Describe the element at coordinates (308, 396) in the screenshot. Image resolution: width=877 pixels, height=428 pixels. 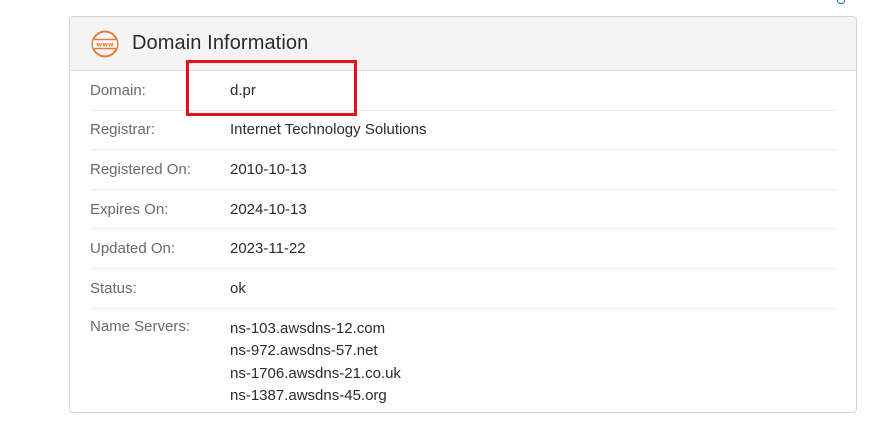
I see `name-server-item: ns-1387.awsdns-45.org` at that location.